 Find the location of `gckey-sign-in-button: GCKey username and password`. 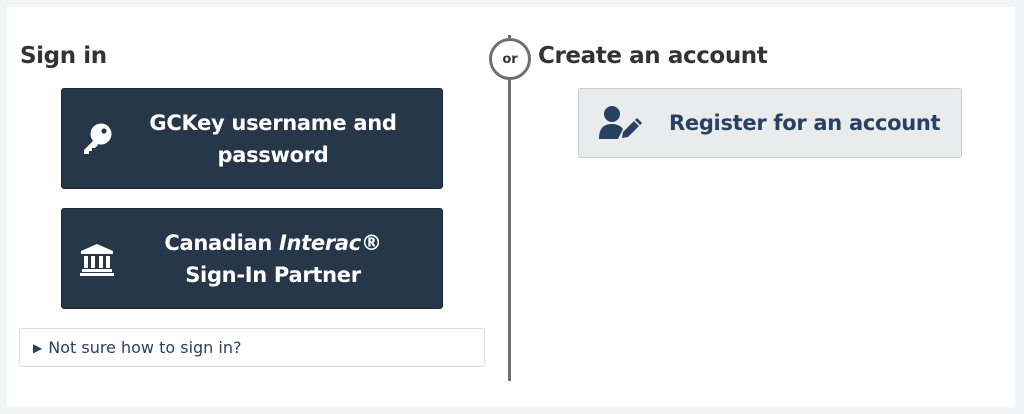

gckey-sign-in-button: GCKey username and password is located at coordinates (252, 138).